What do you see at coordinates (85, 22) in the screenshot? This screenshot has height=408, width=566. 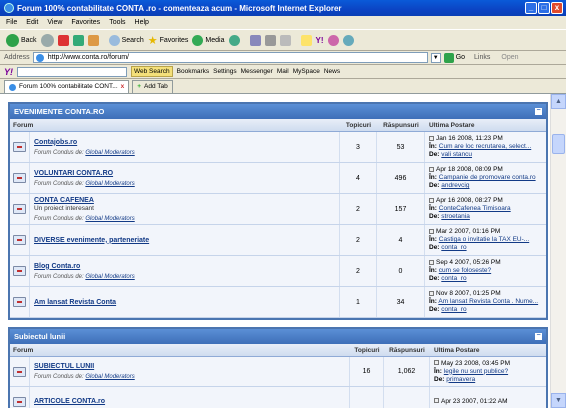 I see `menu-favorites: Favorites` at bounding box center [85, 22].